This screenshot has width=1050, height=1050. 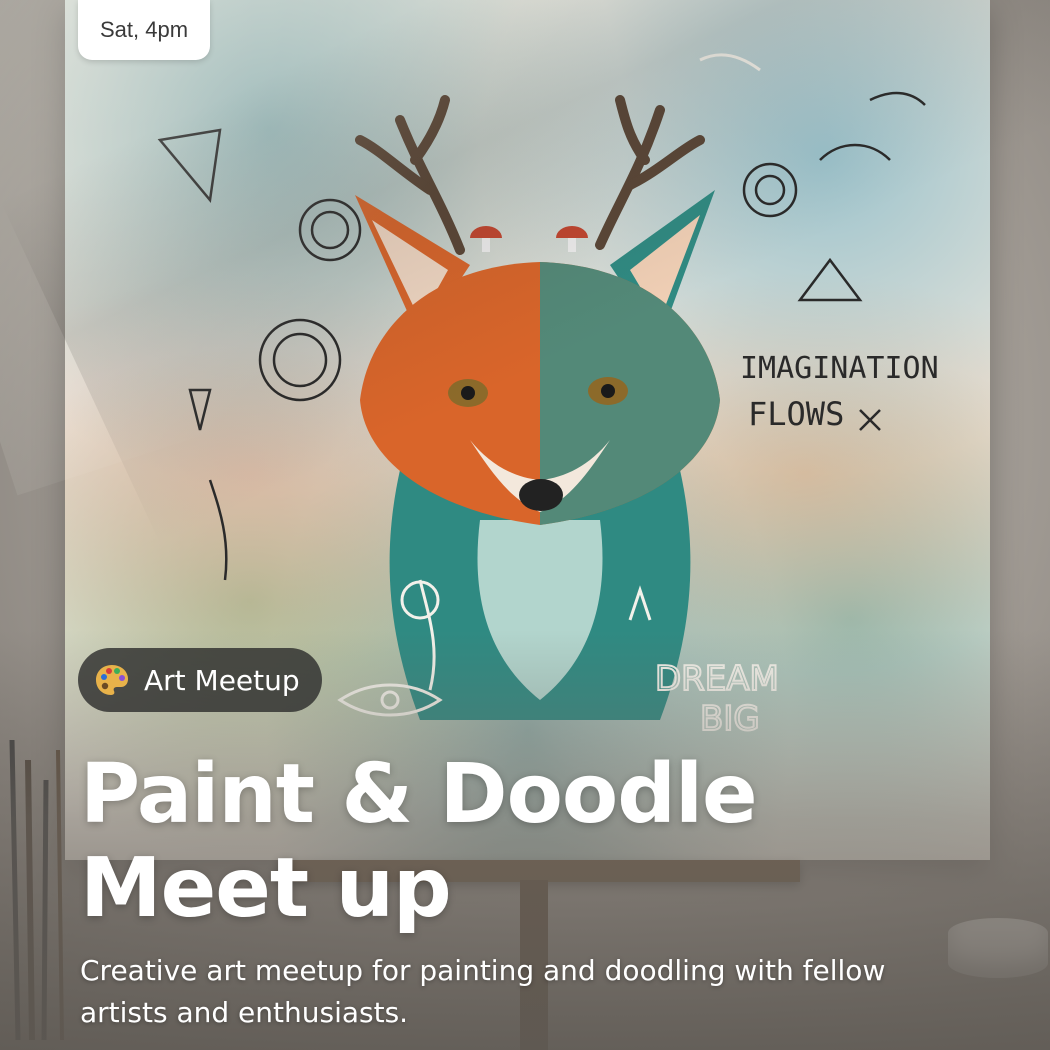 What do you see at coordinates (36, 890) in the screenshot?
I see `paint-brushes` at bounding box center [36, 890].